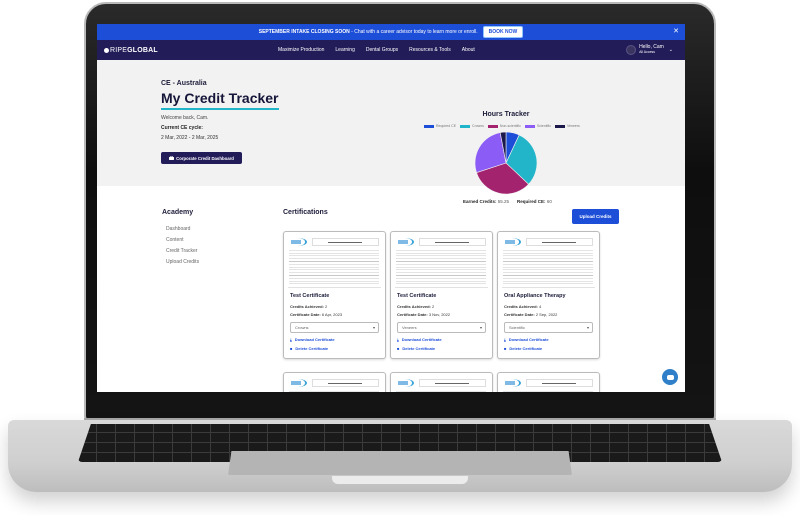 The image size is (800, 515). What do you see at coordinates (182, 240) in the screenshot?
I see `sidebar-item-content: Content` at bounding box center [182, 240].